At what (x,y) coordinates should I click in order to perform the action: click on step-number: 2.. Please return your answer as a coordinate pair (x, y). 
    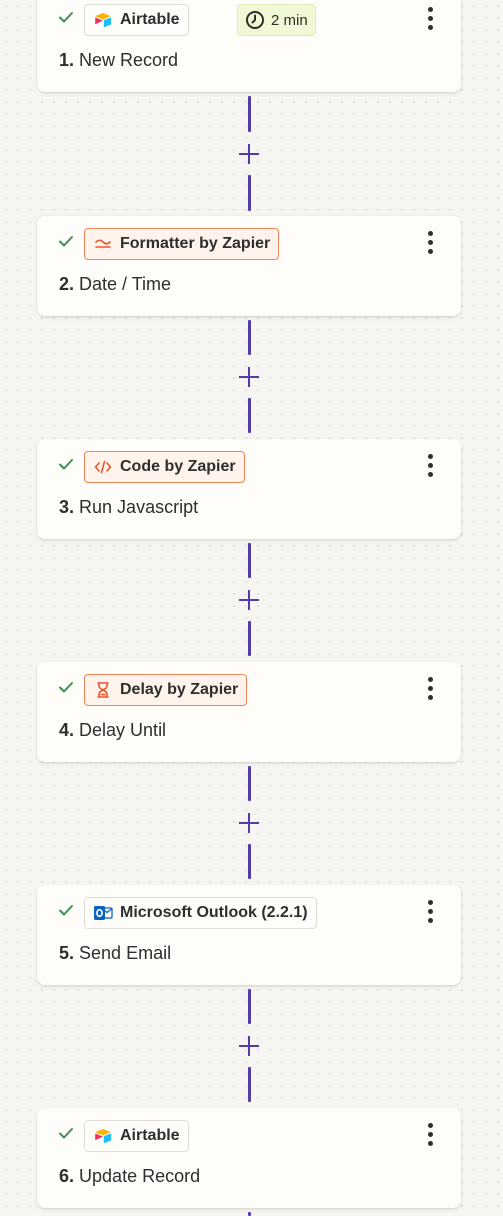
    Looking at the image, I should click on (67, 284).